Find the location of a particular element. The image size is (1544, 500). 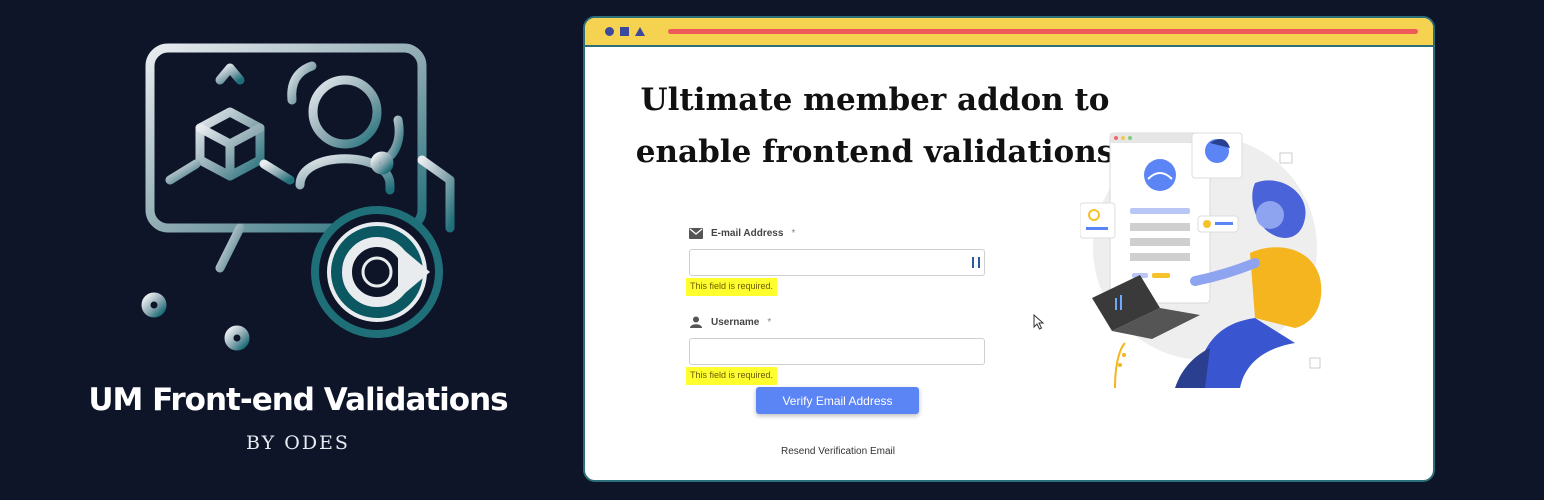

square-icon is located at coordinates (624, 31).